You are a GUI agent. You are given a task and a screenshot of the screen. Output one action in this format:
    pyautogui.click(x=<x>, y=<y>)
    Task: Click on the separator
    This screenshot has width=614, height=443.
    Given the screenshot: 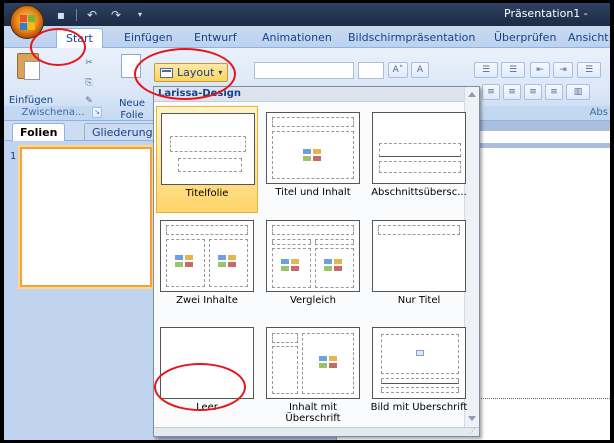 What is the action you would take?
    pyautogui.click(x=76, y=14)
    